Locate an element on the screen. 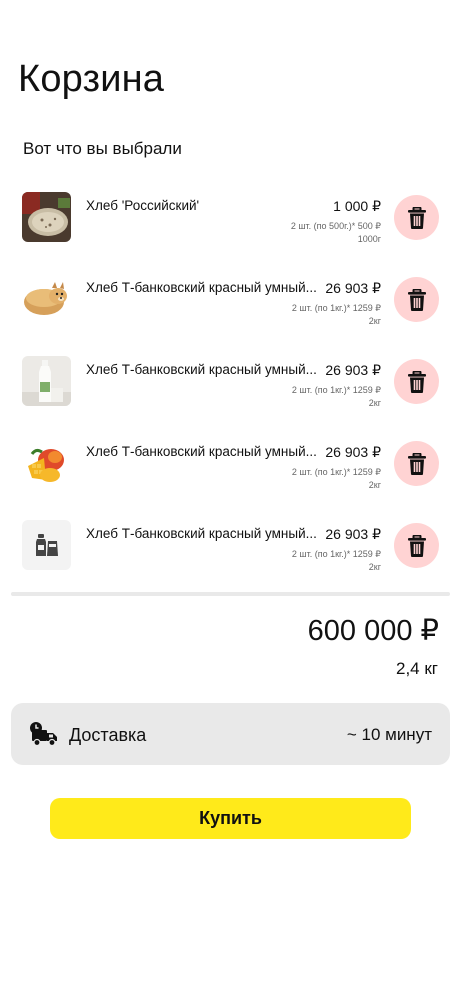 This screenshot has width=461, height=1000. delivery-label: Доставка is located at coordinates (108, 735).